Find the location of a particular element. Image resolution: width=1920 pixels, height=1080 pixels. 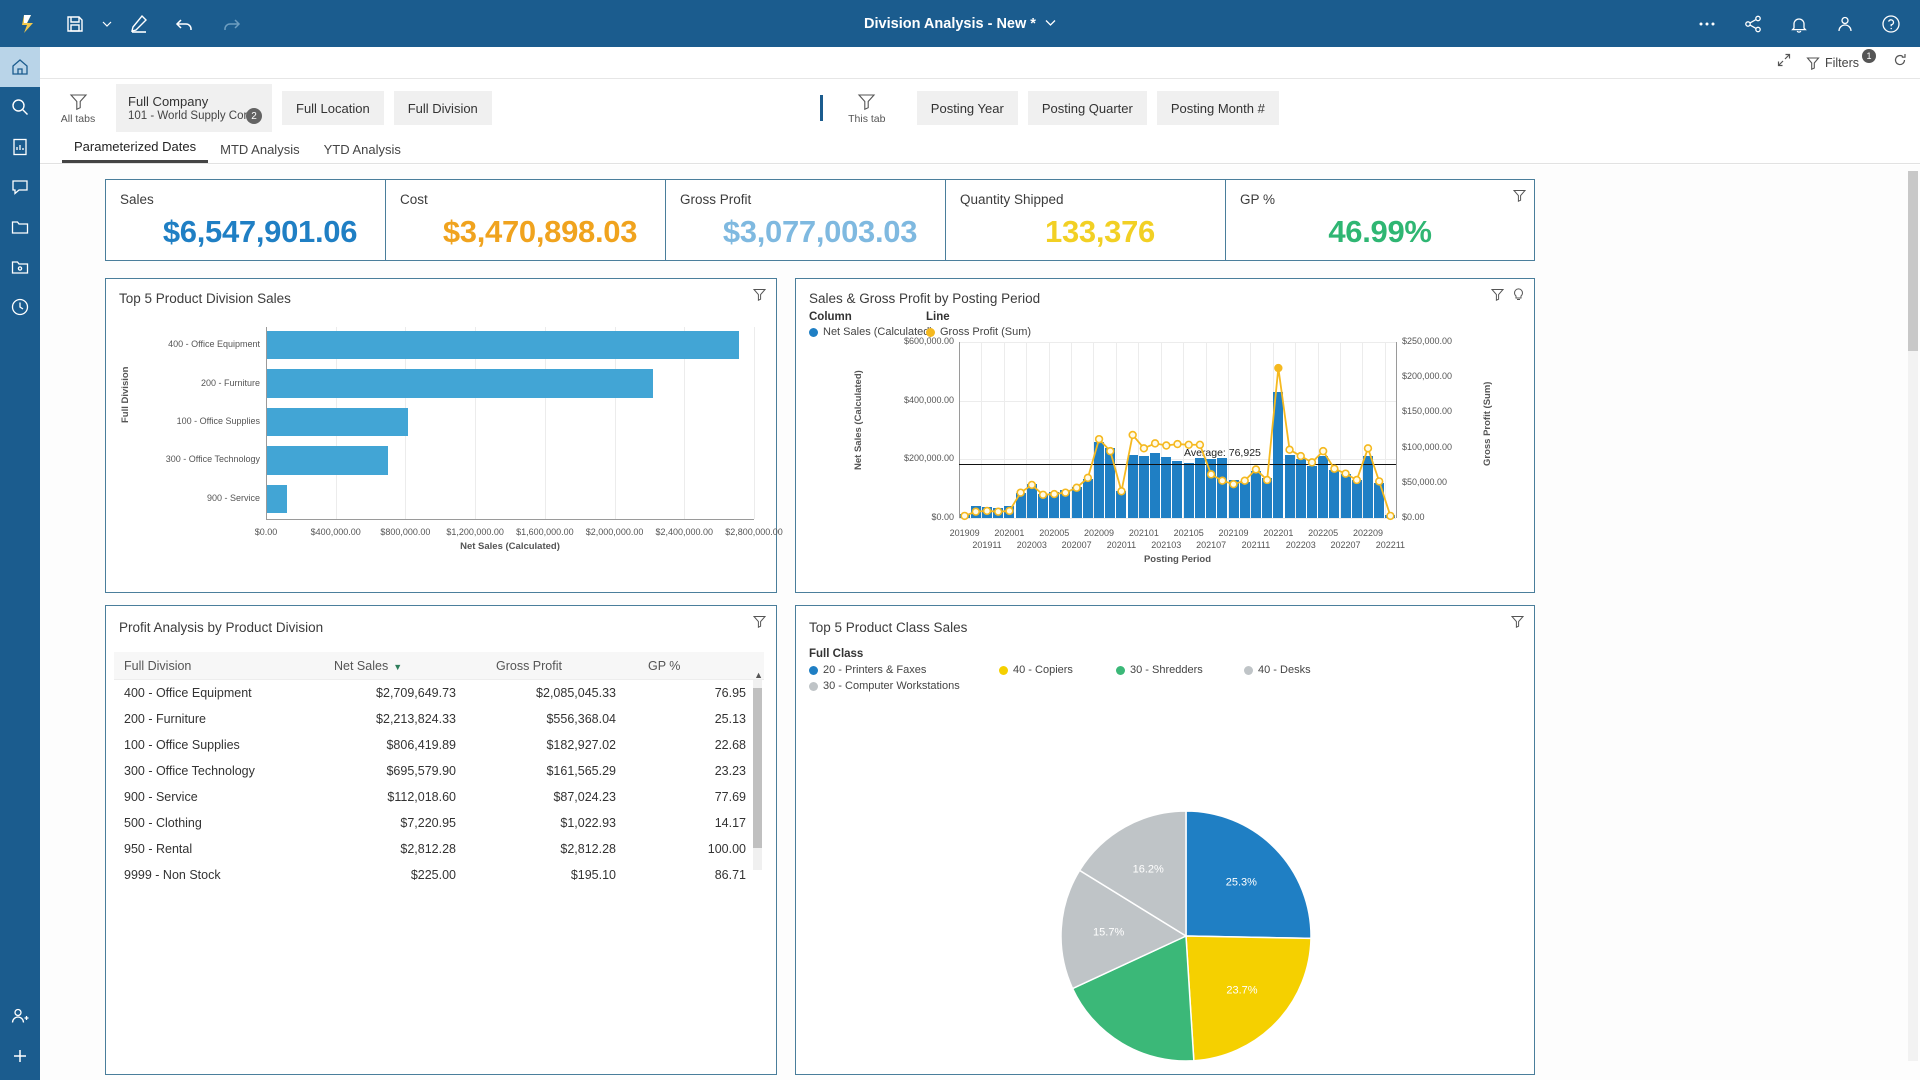

sidebar-item-home is located at coordinates (20, 67).